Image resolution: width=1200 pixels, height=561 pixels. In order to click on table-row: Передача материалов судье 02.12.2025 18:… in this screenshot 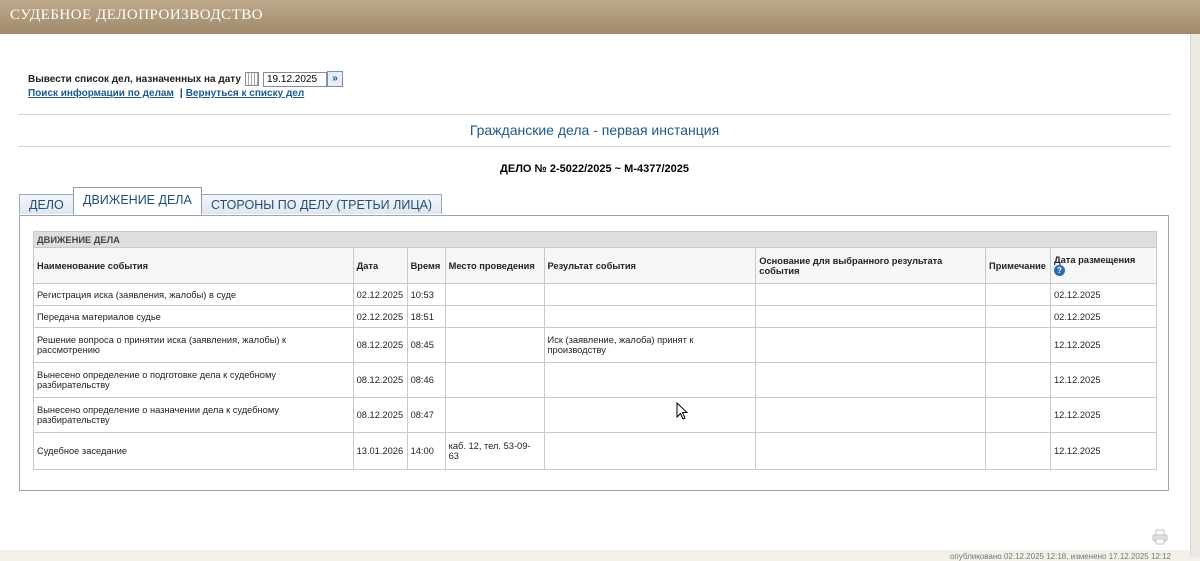, I will do `click(595, 316)`.